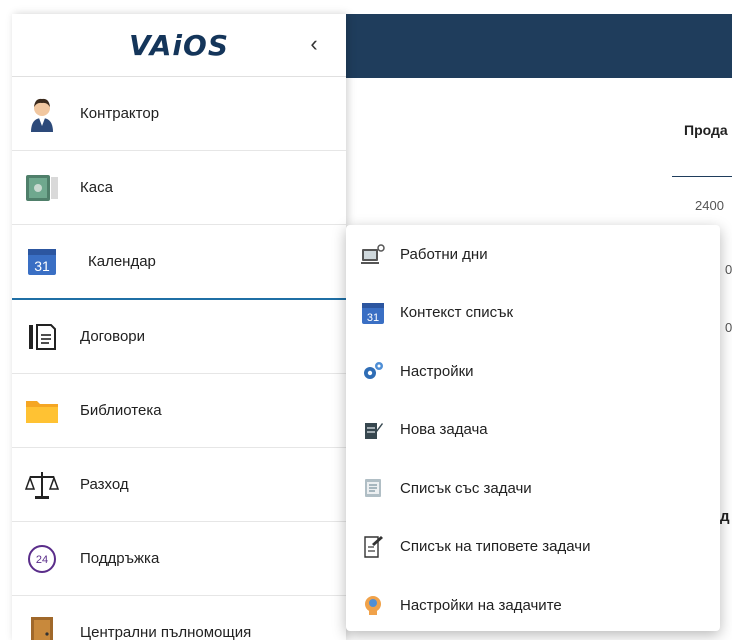  I want to click on menu-item-label: Настройки на задачите, so click(481, 605).